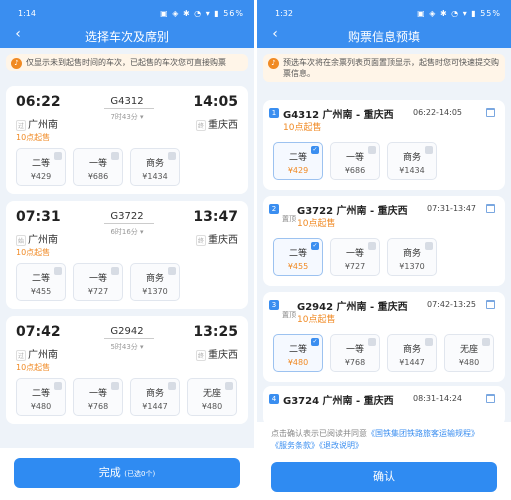  Describe the element at coordinates (273, 63) in the screenshot. I see `bell-icon: ♪` at that location.